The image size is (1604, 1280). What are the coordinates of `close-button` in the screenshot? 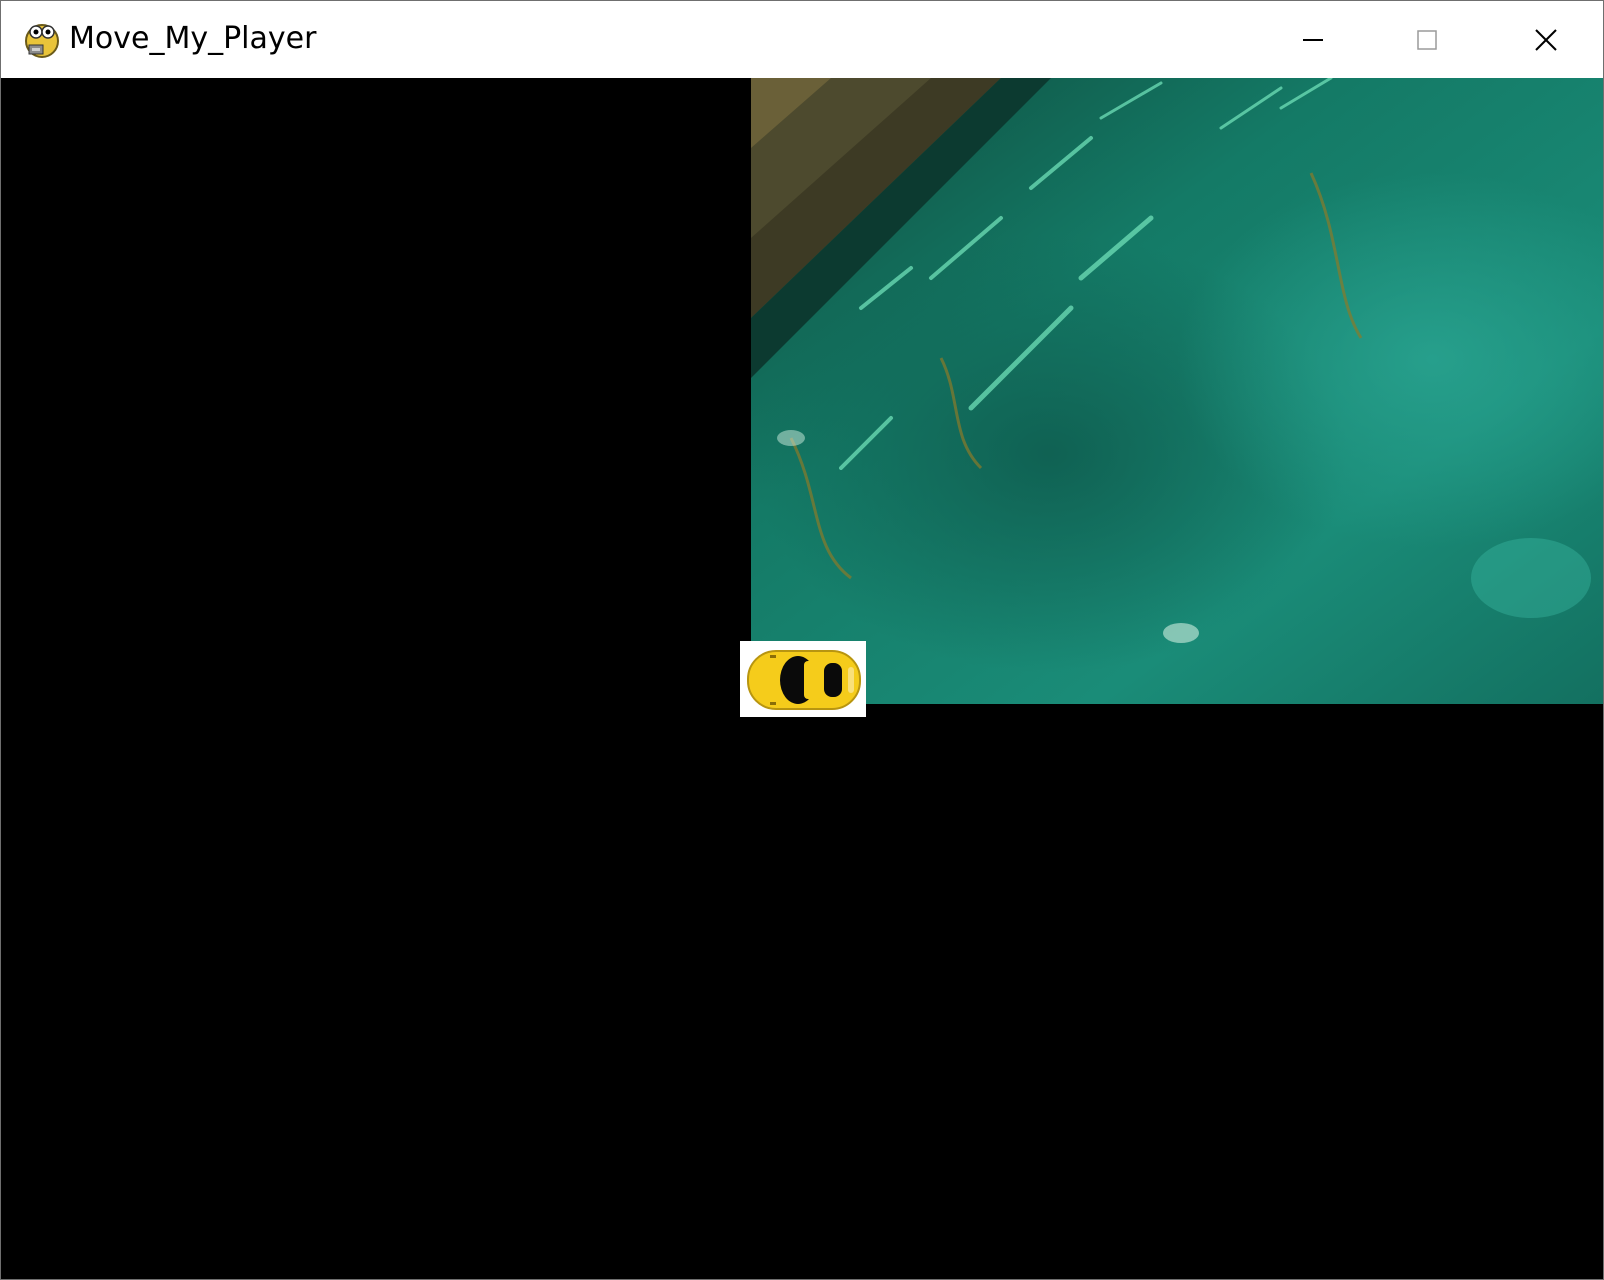 It's located at (1546, 39).